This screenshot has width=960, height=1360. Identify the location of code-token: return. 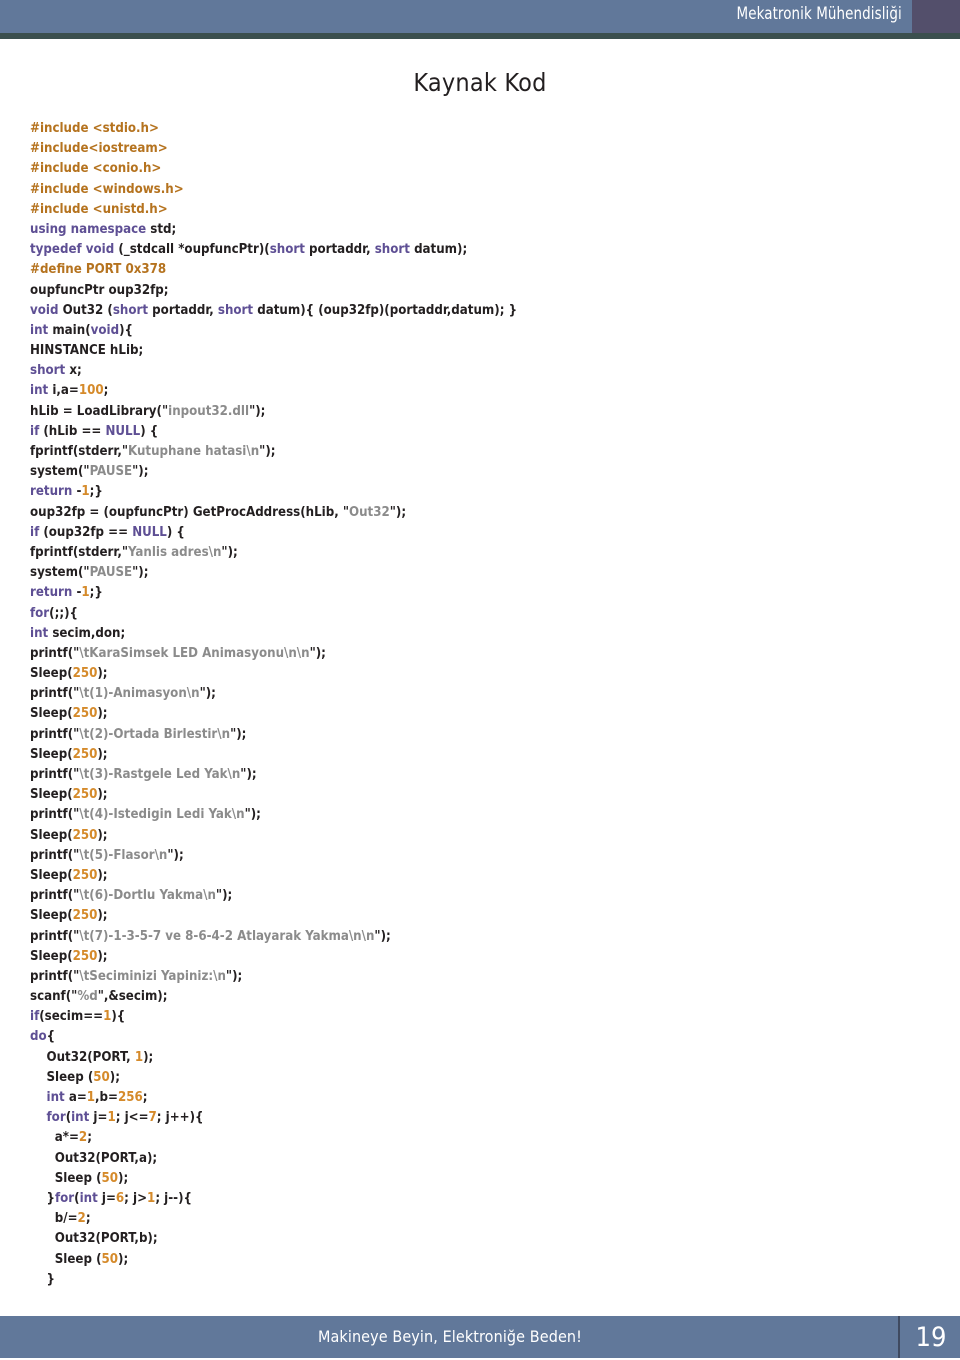
(53, 593).